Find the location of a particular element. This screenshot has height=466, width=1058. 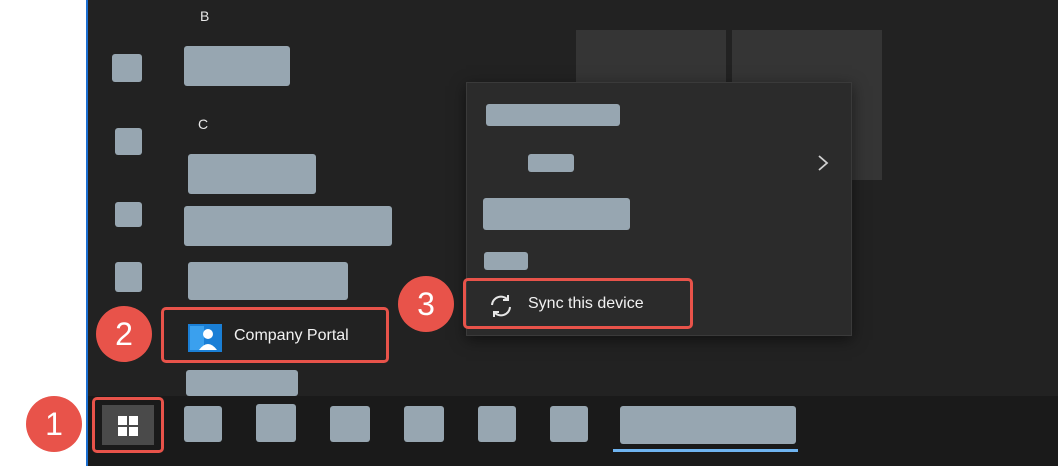

windows-logo-icon is located at coordinates (128, 426).